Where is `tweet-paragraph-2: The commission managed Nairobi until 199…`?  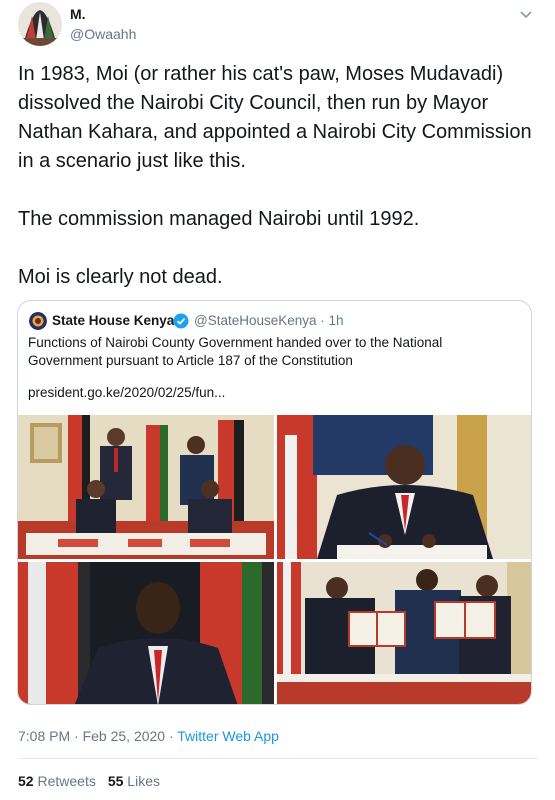 tweet-paragraph-2: The commission managed Nairobi until 199… is located at coordinates (219, 219).